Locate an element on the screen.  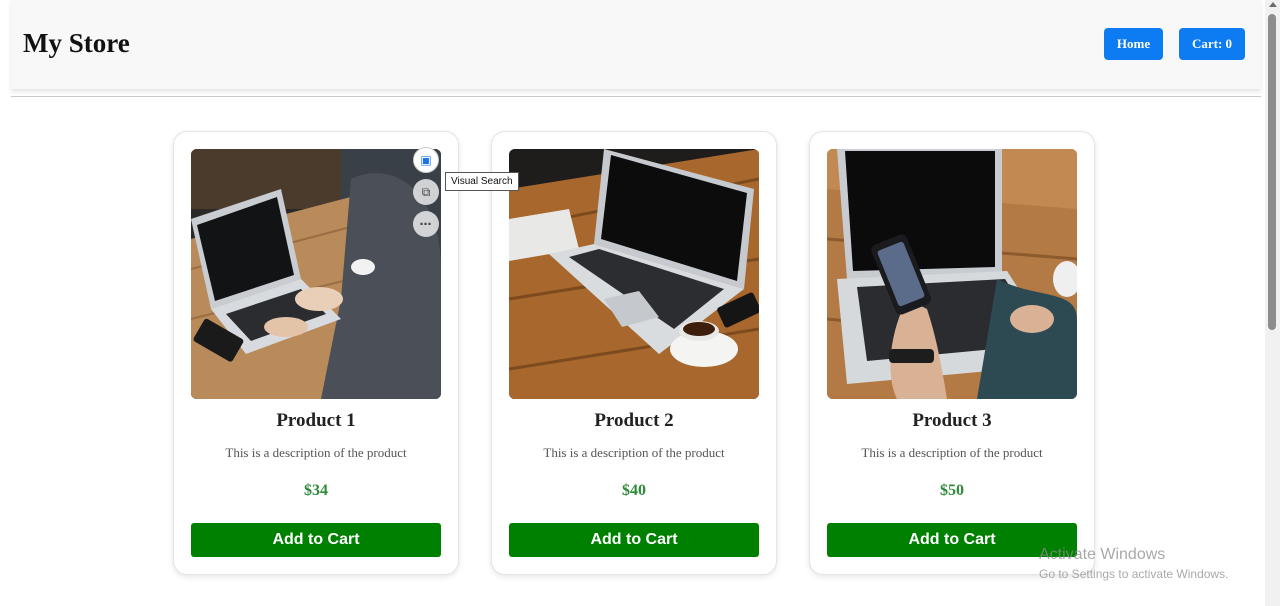
visual-search-tooltip: Visual Search is located at coordinates (482, 181).